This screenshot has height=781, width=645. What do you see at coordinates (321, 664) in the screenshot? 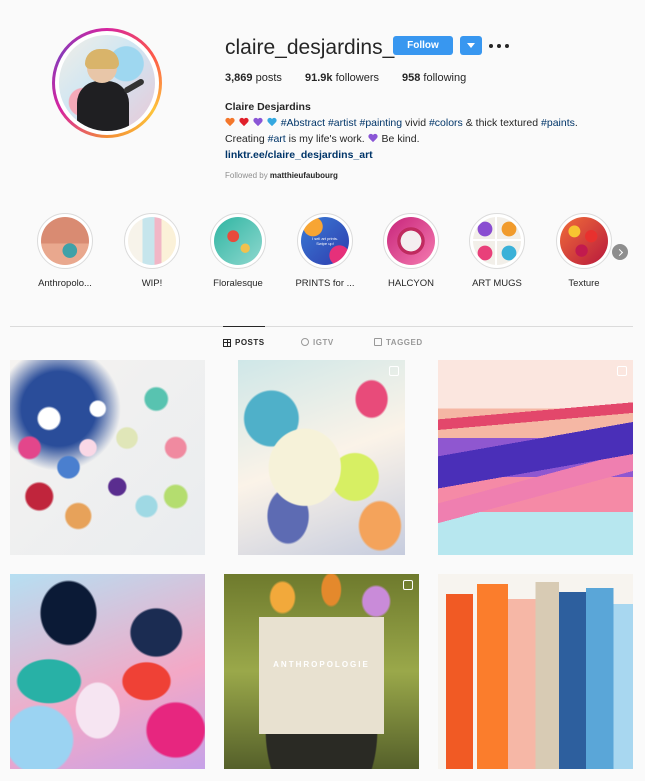
I see `bag-print-text: ANTHROPOLOGIE` at bounding box center [321, 664].